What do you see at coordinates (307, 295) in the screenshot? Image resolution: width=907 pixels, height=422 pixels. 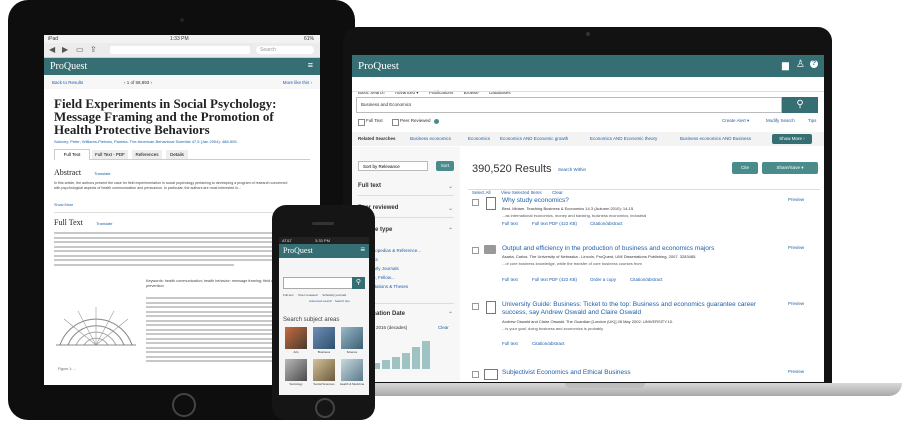 I see `option-peer-reviewed: Peer reviewed` at bounding box center [307, 295].